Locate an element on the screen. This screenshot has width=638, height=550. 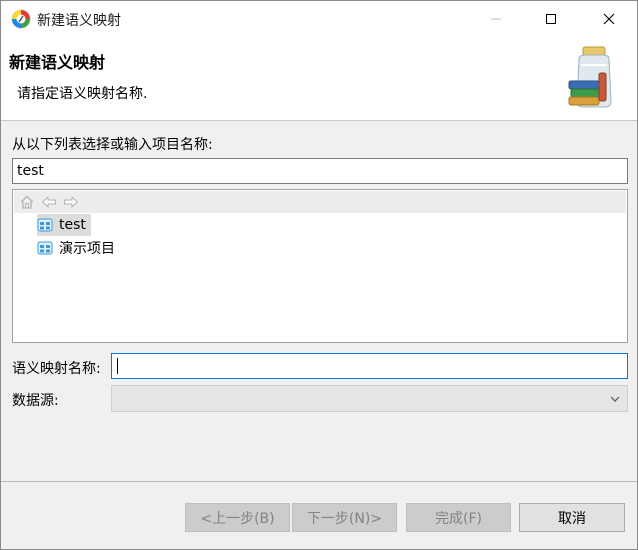
close-icon is located at coordinates (609, 19).